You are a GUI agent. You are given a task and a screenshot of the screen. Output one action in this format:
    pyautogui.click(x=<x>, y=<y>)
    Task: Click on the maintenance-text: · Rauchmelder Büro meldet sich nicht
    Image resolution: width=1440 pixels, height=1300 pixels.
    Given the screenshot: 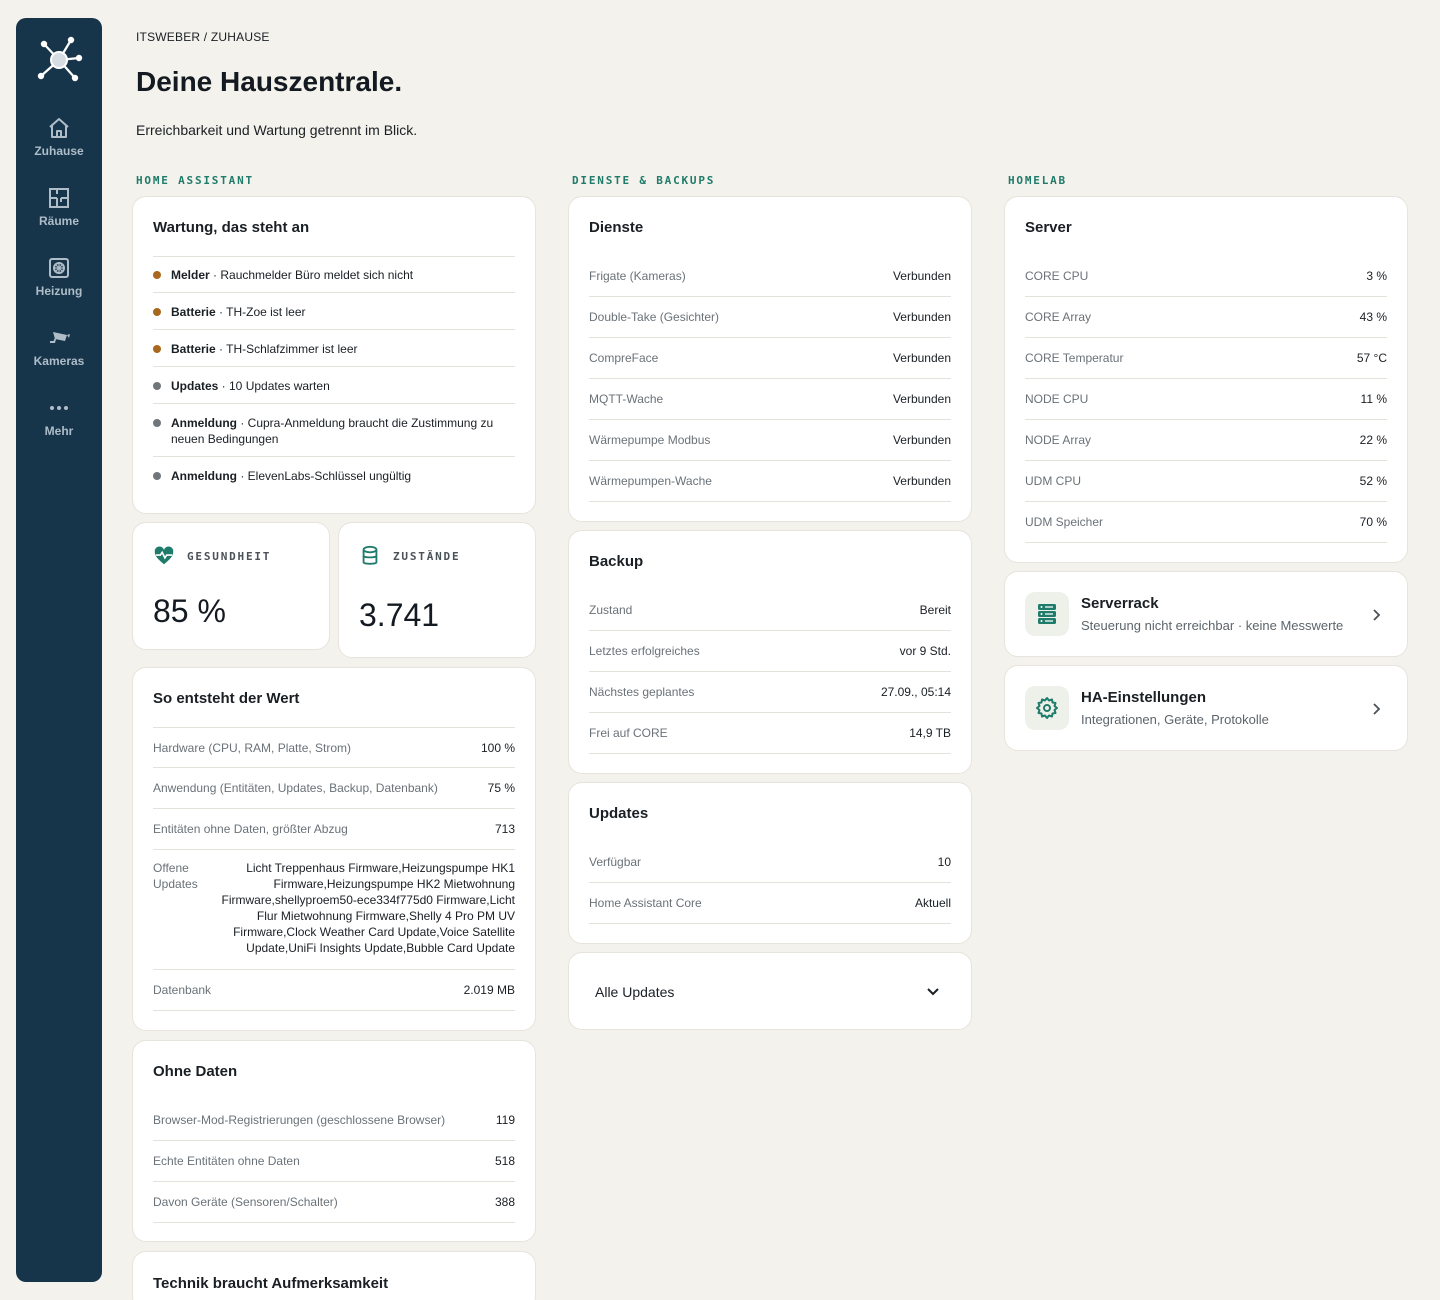 What is the action you would take?
    pyautogui.click(x=311, y=275)
    